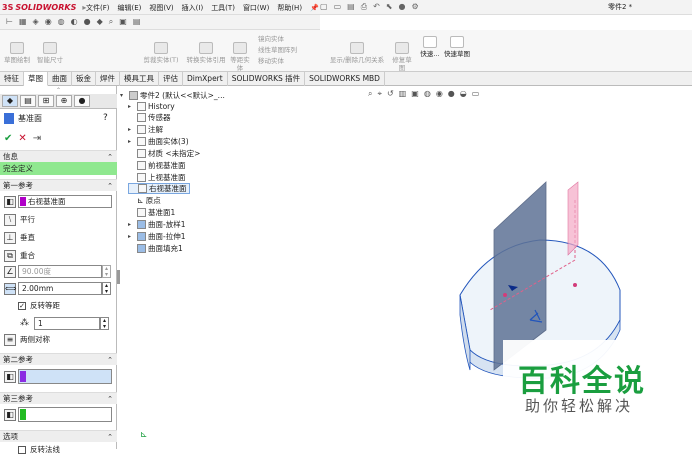  Describe the element at coordinates (12, 79) in the screenshot. I see `tab-features: 特征` at that location.